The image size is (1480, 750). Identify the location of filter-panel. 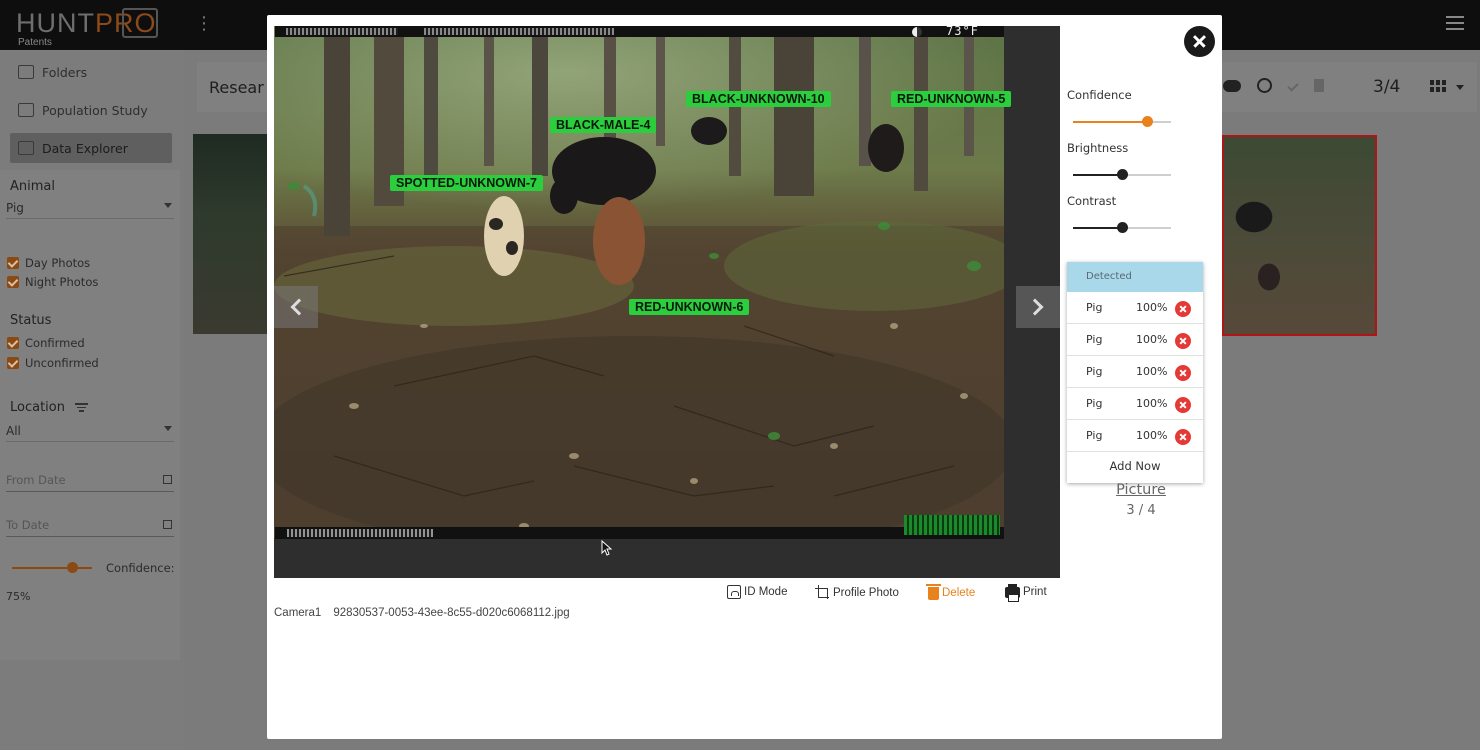
(90, 415).